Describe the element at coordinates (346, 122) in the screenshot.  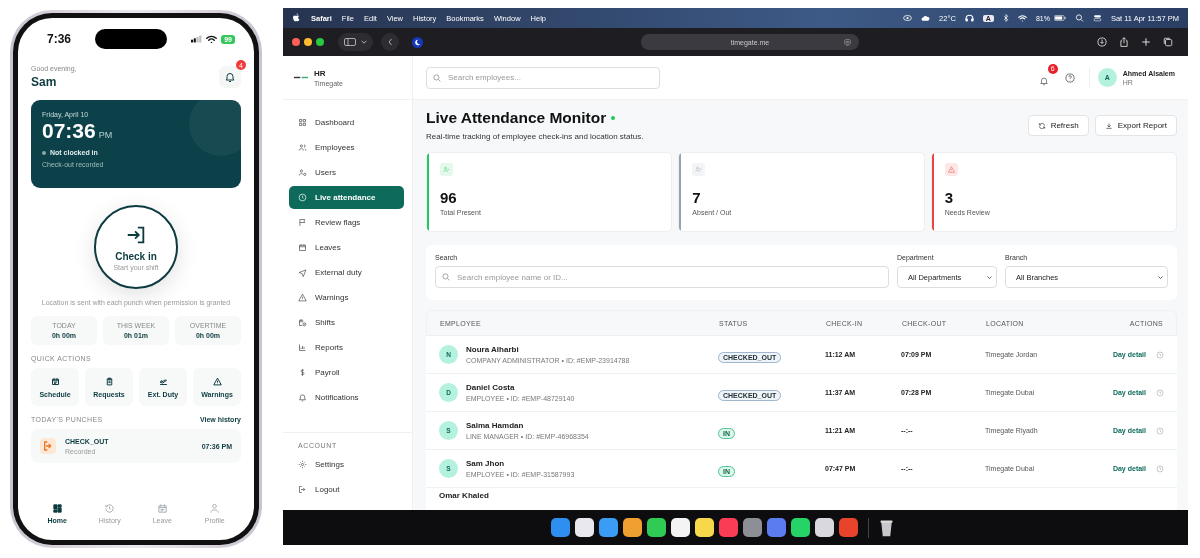
I see `nav-item: Dashboard` at that location.